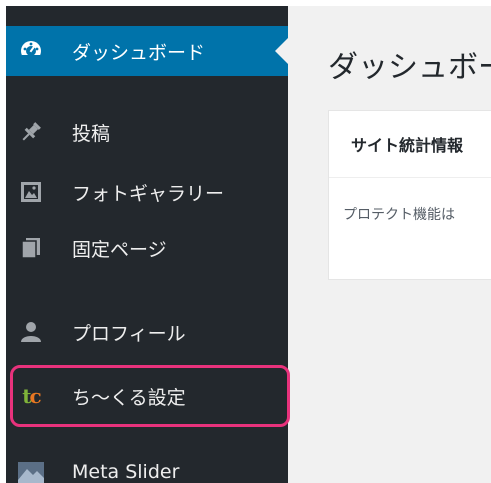 The image size is (491, 483). I want to click on sidebar-item-label: フォトギャラリー, so click(148, 193).